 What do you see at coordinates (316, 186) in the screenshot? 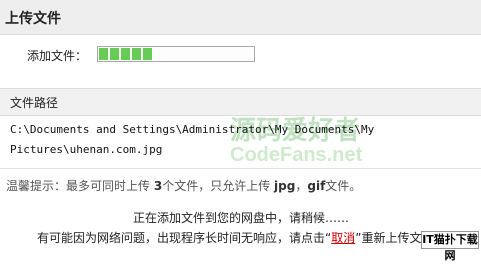
I see `tip-ext-gif: gif` at bounding box center [316, 186].